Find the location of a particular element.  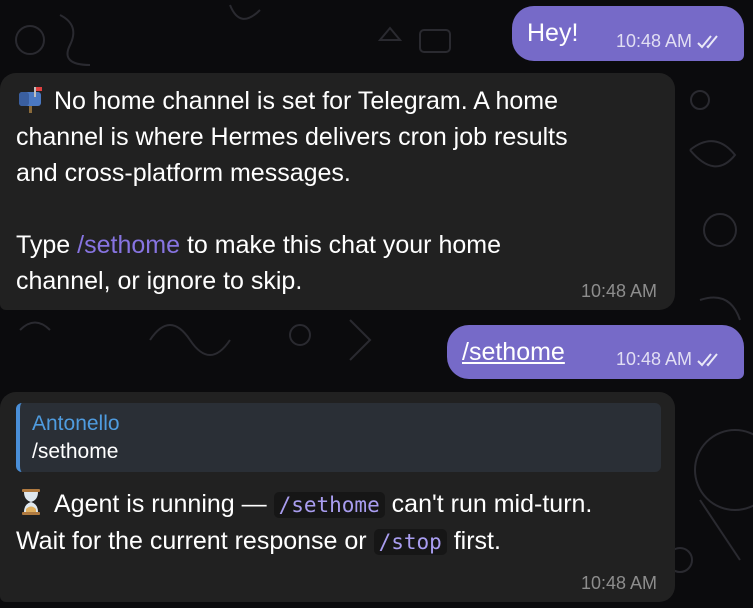

reply-quote: Antonello /sethome is located at coordinates (338, 437).